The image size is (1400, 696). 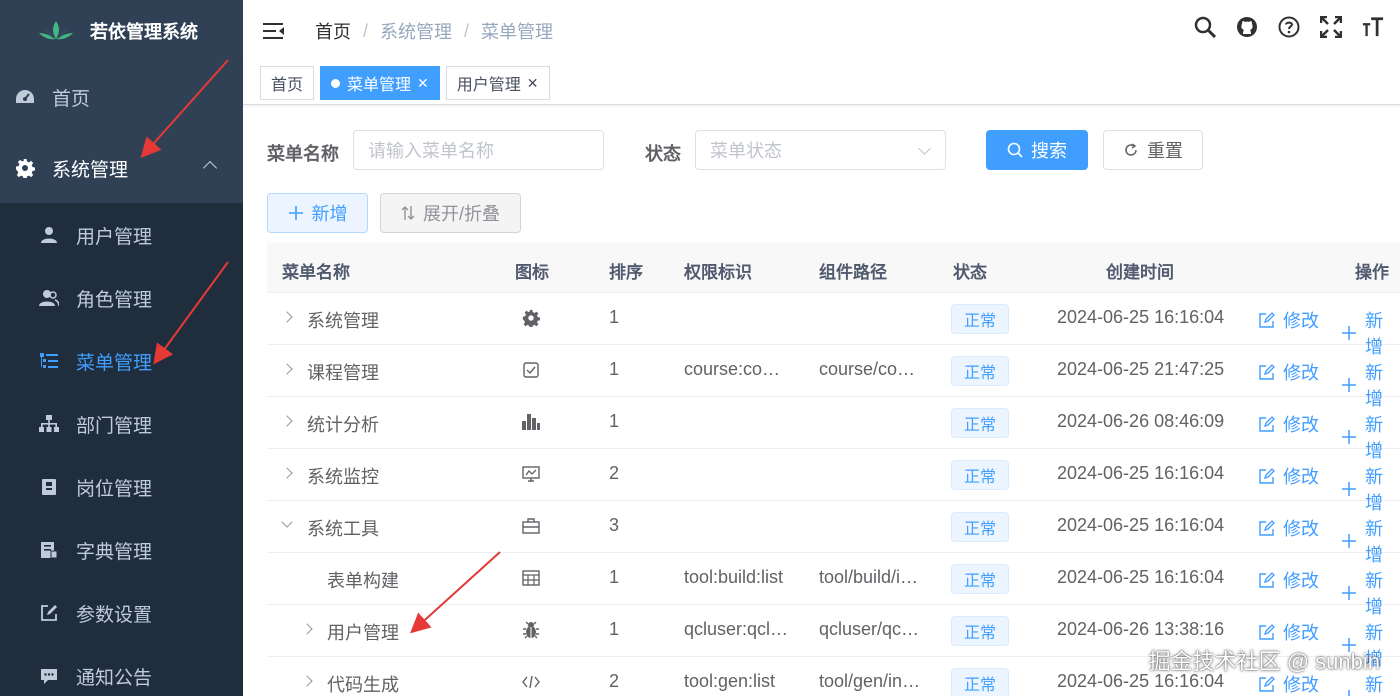 I want to click on chevron-down-icon, so click(x=287, y=522).